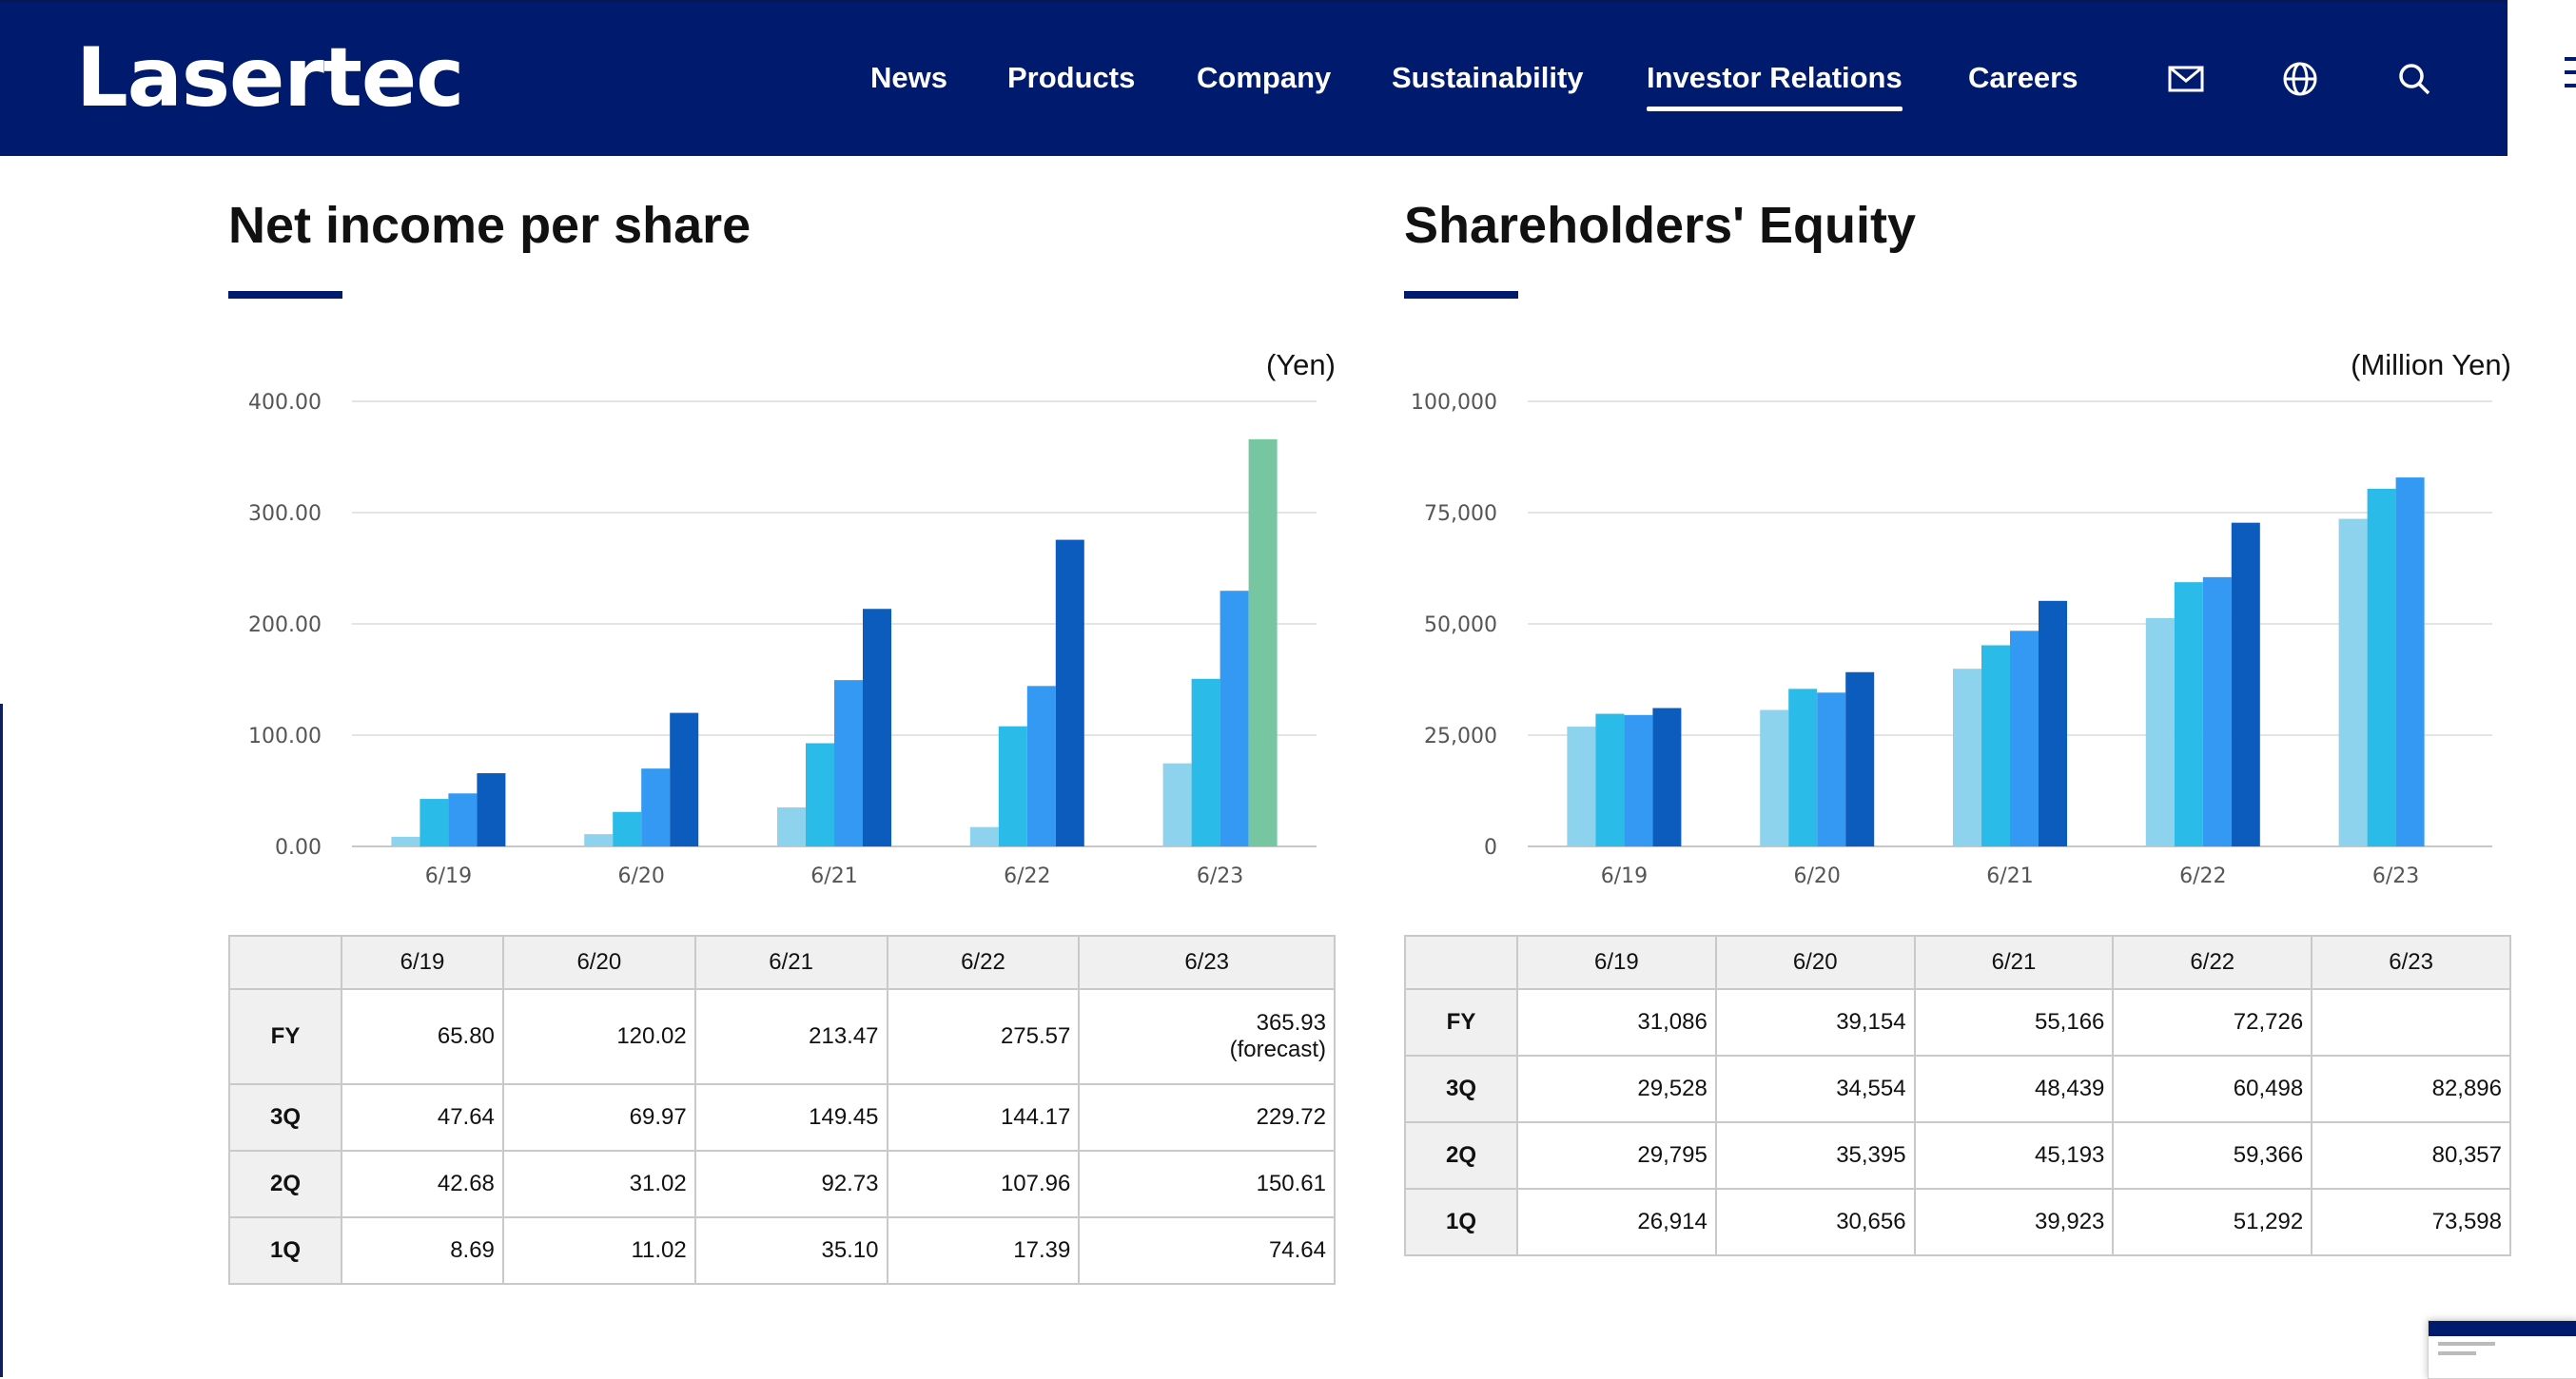 Image resolution: width=2576 pixels, height=1379 pixels. What do you see at coordinates (2411, 1222) in the screenshot?
I see `table-cell: 73,598` at bounding box center [2411, 1222].